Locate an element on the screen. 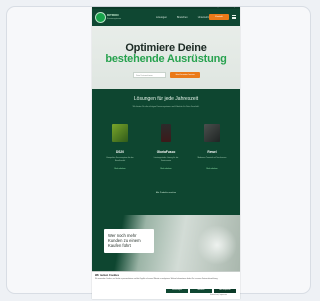 The image size is (320, 301). hero-title-line2: bestehende Ausrüstung is located at coordinates (166, 59).